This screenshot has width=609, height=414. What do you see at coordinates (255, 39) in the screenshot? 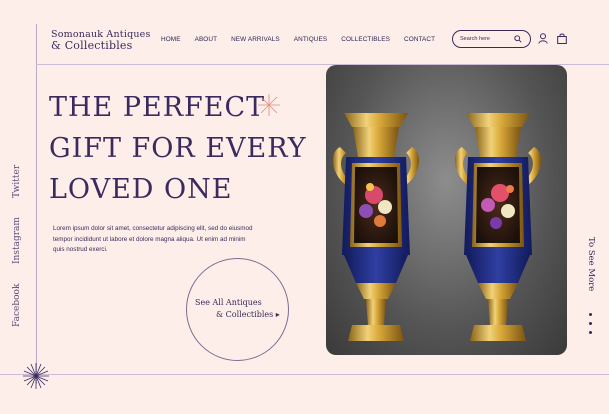
I see `nav-new-arrivals: NEW ARRIVALS` at bounding box center [255, 39].